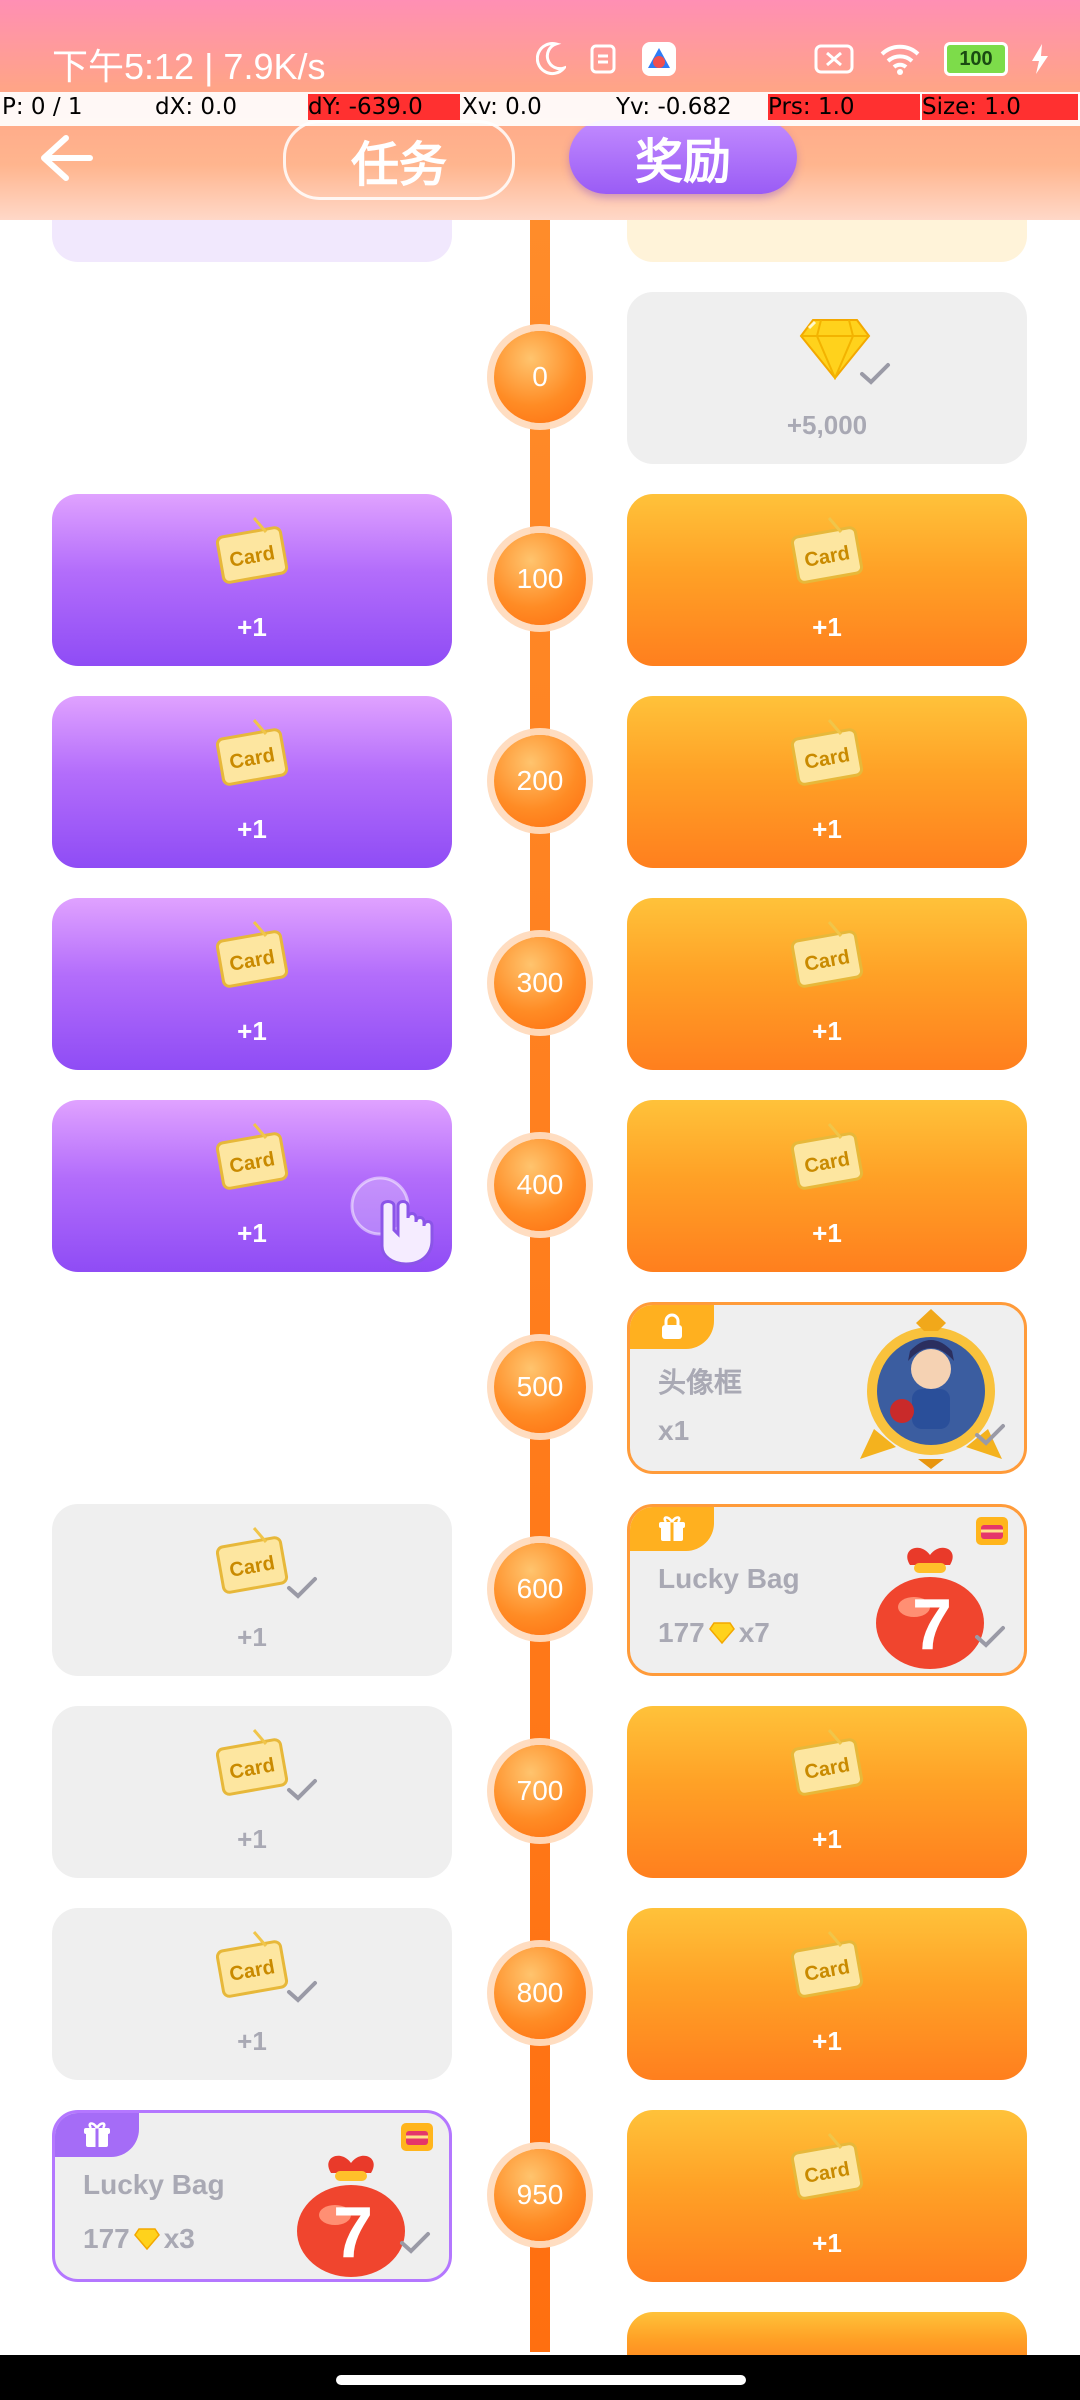 Image resolution: width=1080 pixels, height=2400 pixels. Describe the element at coordinates (196, 107) in the screenshot. I see `debug-dx: dX: 0.0` at that location.